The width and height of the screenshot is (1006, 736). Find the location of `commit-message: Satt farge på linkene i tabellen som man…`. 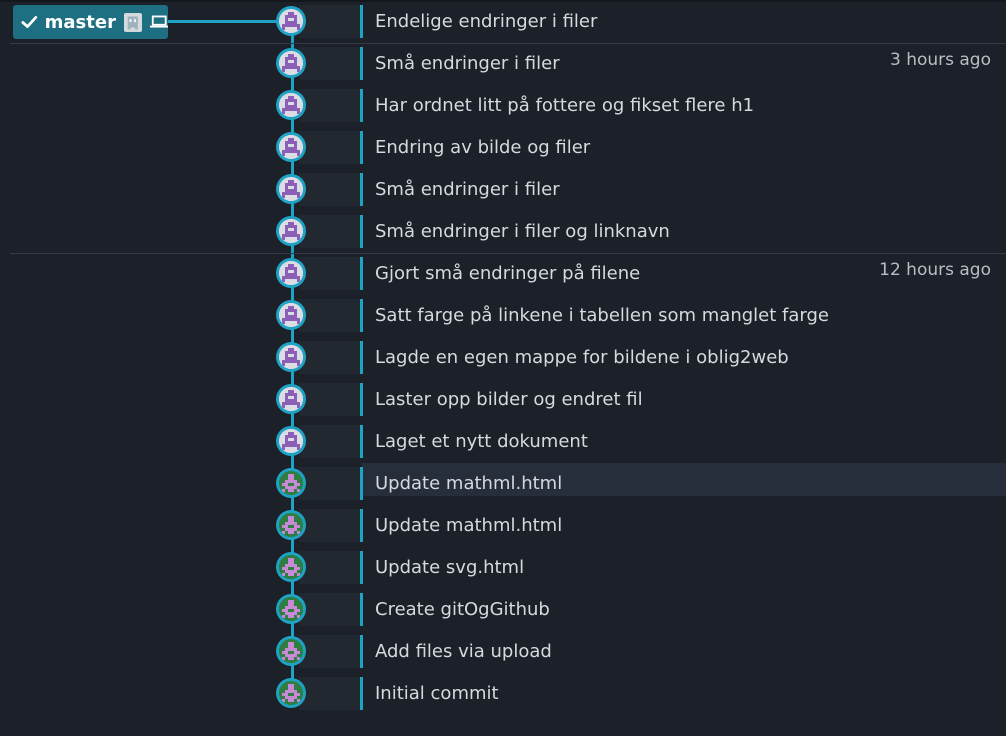

commit-message: Satt farge på linkene i tabellen som man… is located at coordinates (602, 315).